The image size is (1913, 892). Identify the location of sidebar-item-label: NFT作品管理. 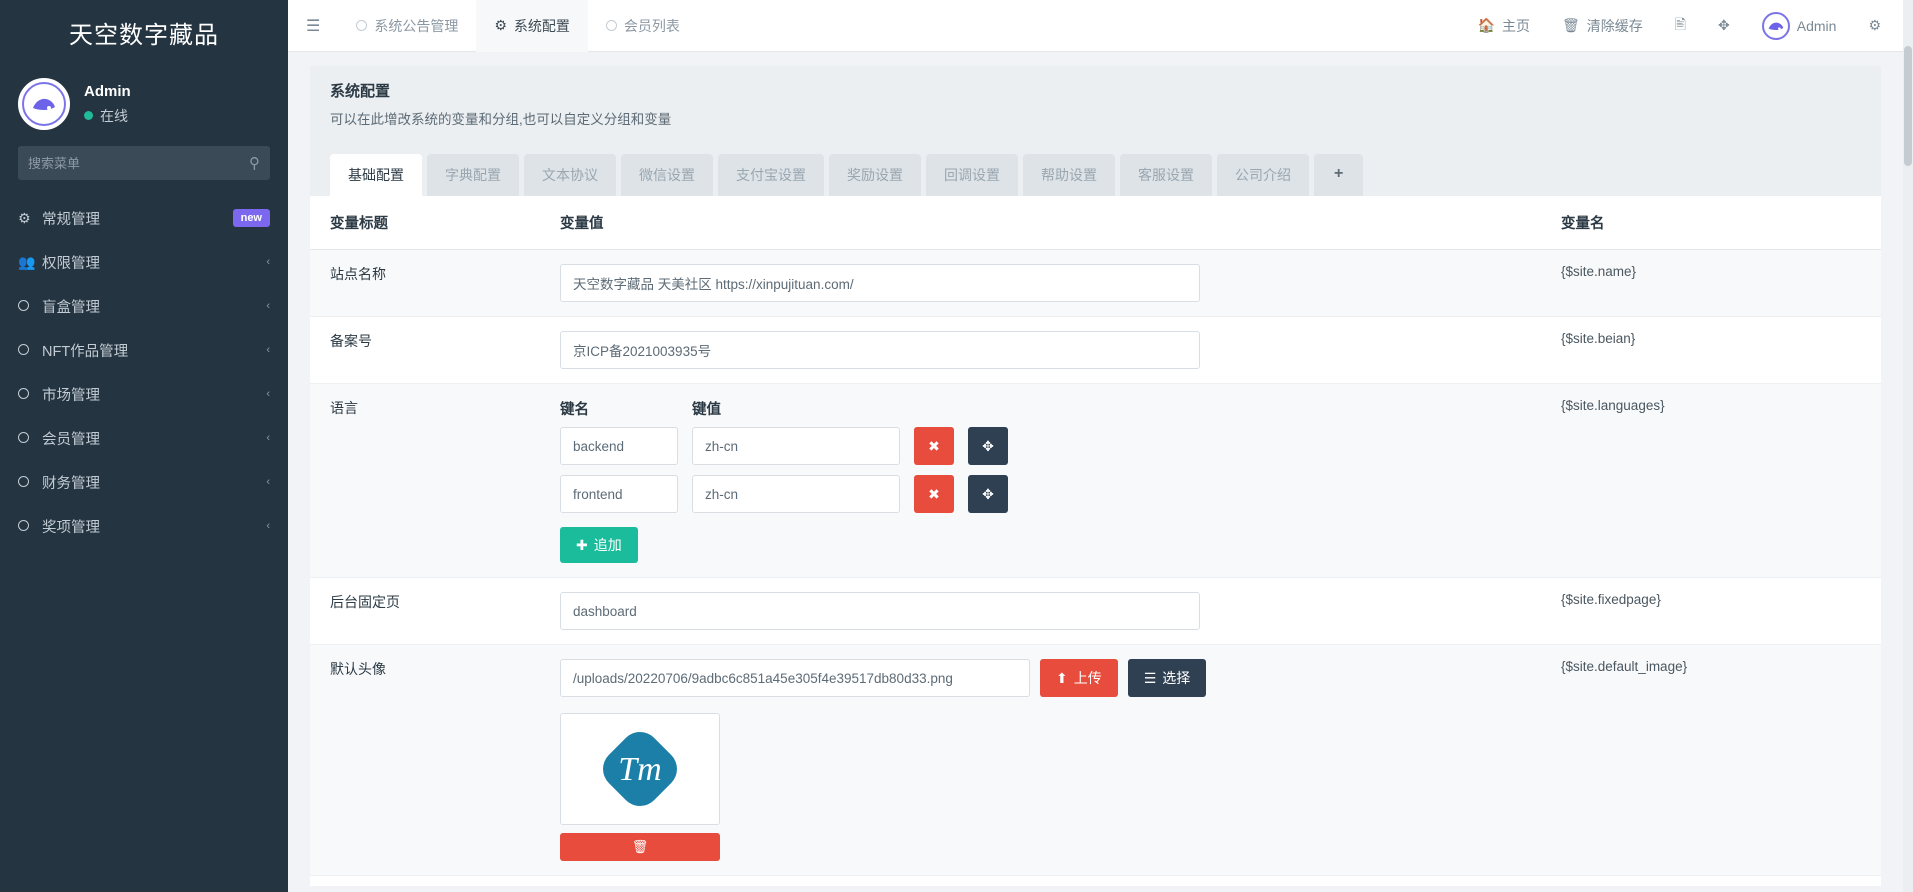
(85, 351).